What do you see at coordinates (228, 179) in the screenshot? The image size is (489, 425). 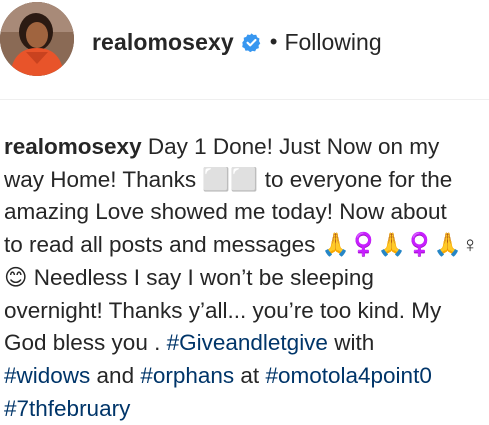 I see `caption-line-2: way Home! Thanks ⬜⬜ to everyone for the` at bounding box center [228, 179].